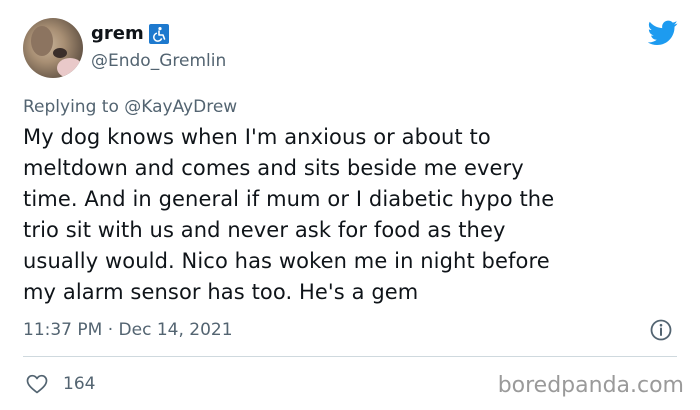 Image resolution: width=700 pixels, height=410 pixels. Describe the element at coordinates (661, 330) in the screenshot. I see `info-icon` at that location.